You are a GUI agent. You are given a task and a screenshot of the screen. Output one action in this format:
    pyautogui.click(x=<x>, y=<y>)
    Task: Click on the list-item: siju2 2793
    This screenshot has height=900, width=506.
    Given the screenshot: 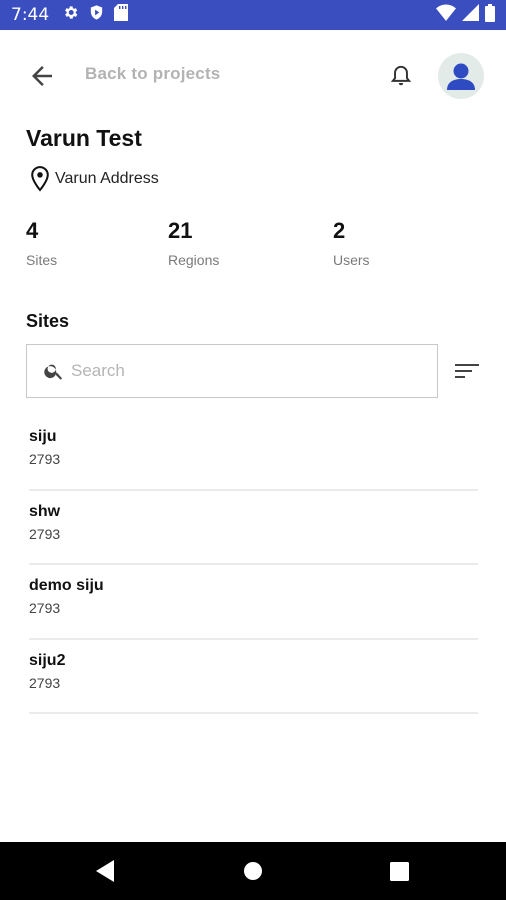 What is the action you would take?
    pyautogui.click(x=253, y=677)
    